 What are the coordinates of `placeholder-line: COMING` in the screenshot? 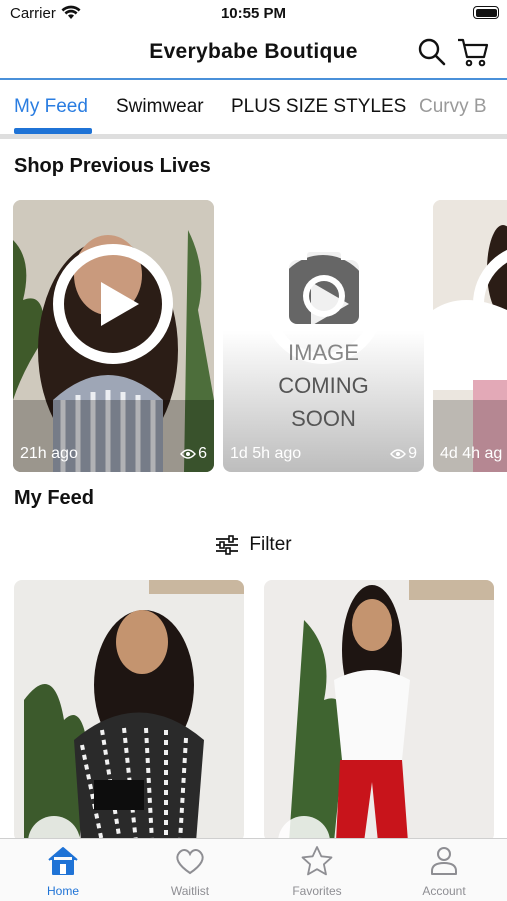 It's located at (323, 385).